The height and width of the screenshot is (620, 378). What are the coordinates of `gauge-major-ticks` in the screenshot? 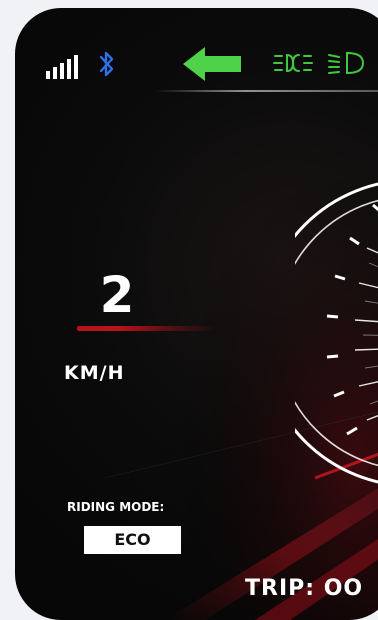 It's located at (352, 319).